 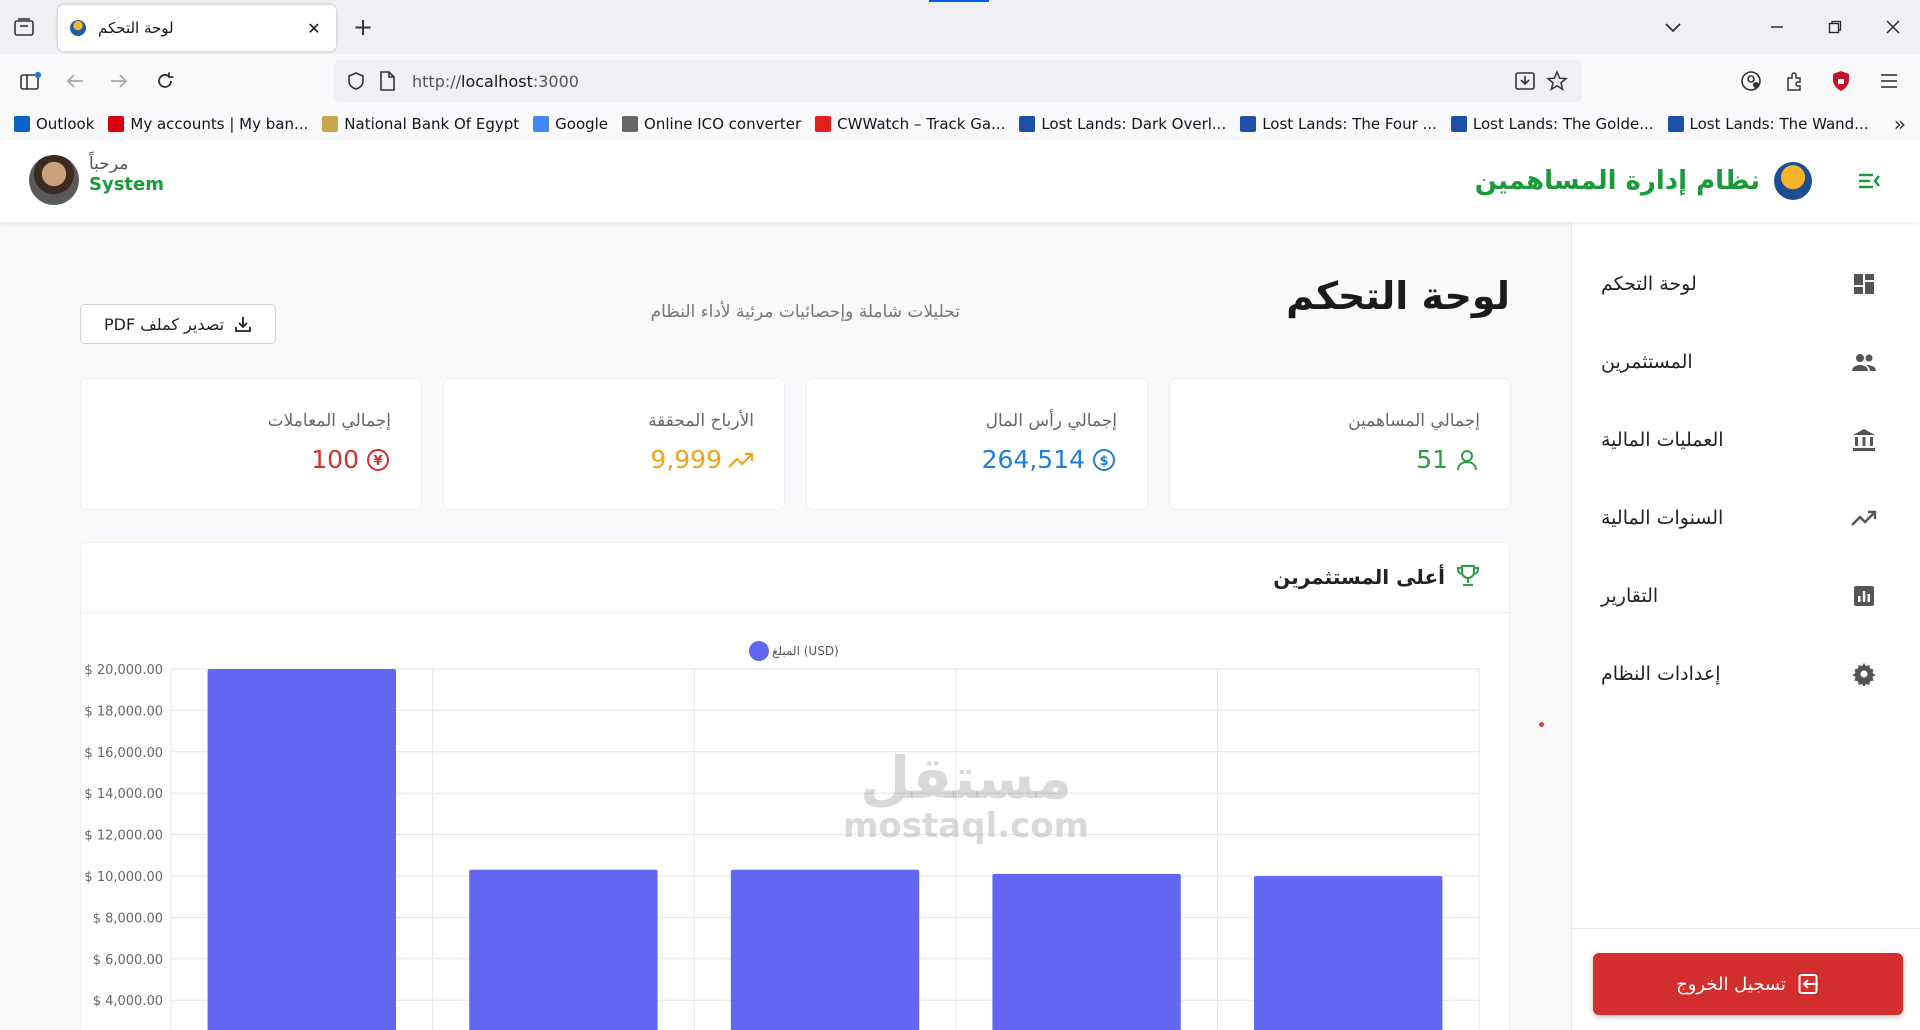 What do you see at coordinates (959, 1) in the screenshot?
I see `tab-indicator` at bounding box center [959, 1].